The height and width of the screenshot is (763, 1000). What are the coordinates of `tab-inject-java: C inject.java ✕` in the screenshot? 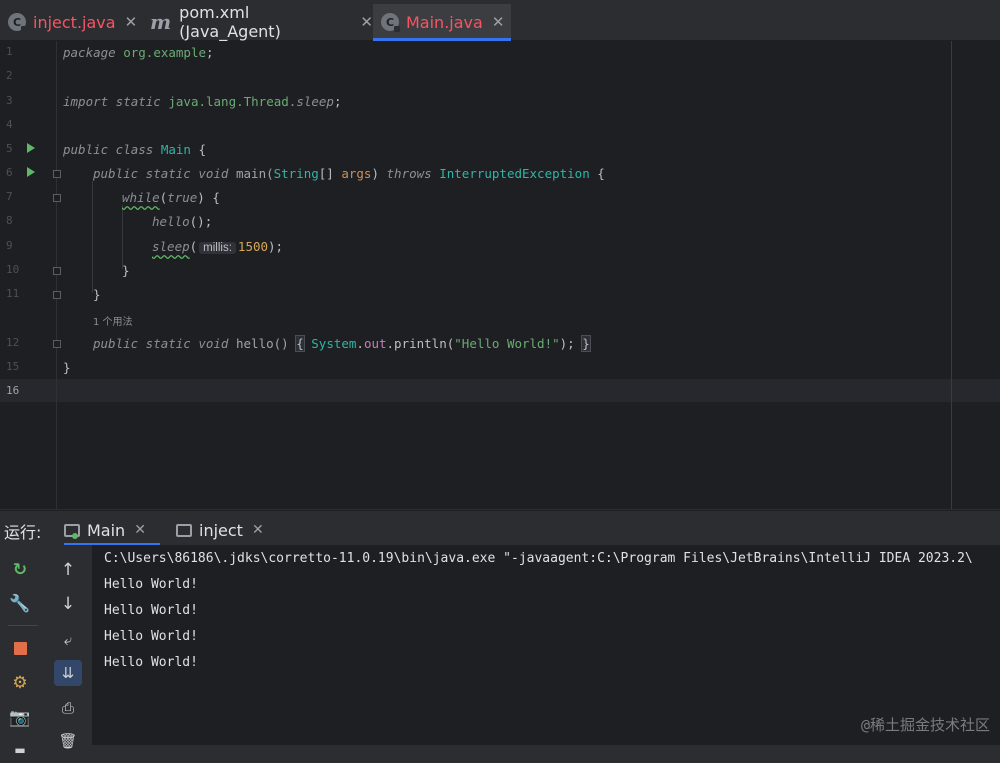 It's located at (70, 22).